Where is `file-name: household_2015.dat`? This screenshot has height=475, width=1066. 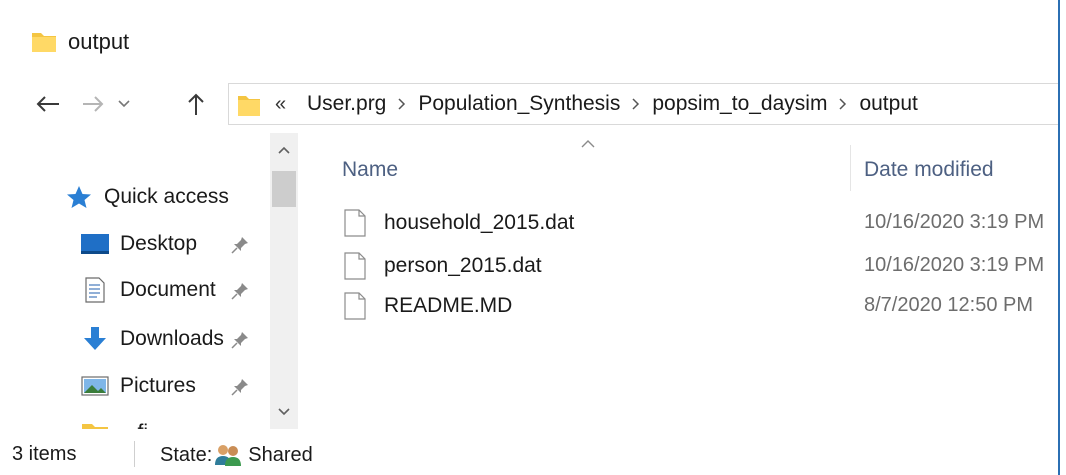
file-name: household_2015.dat is located at coordinates (479, 222).